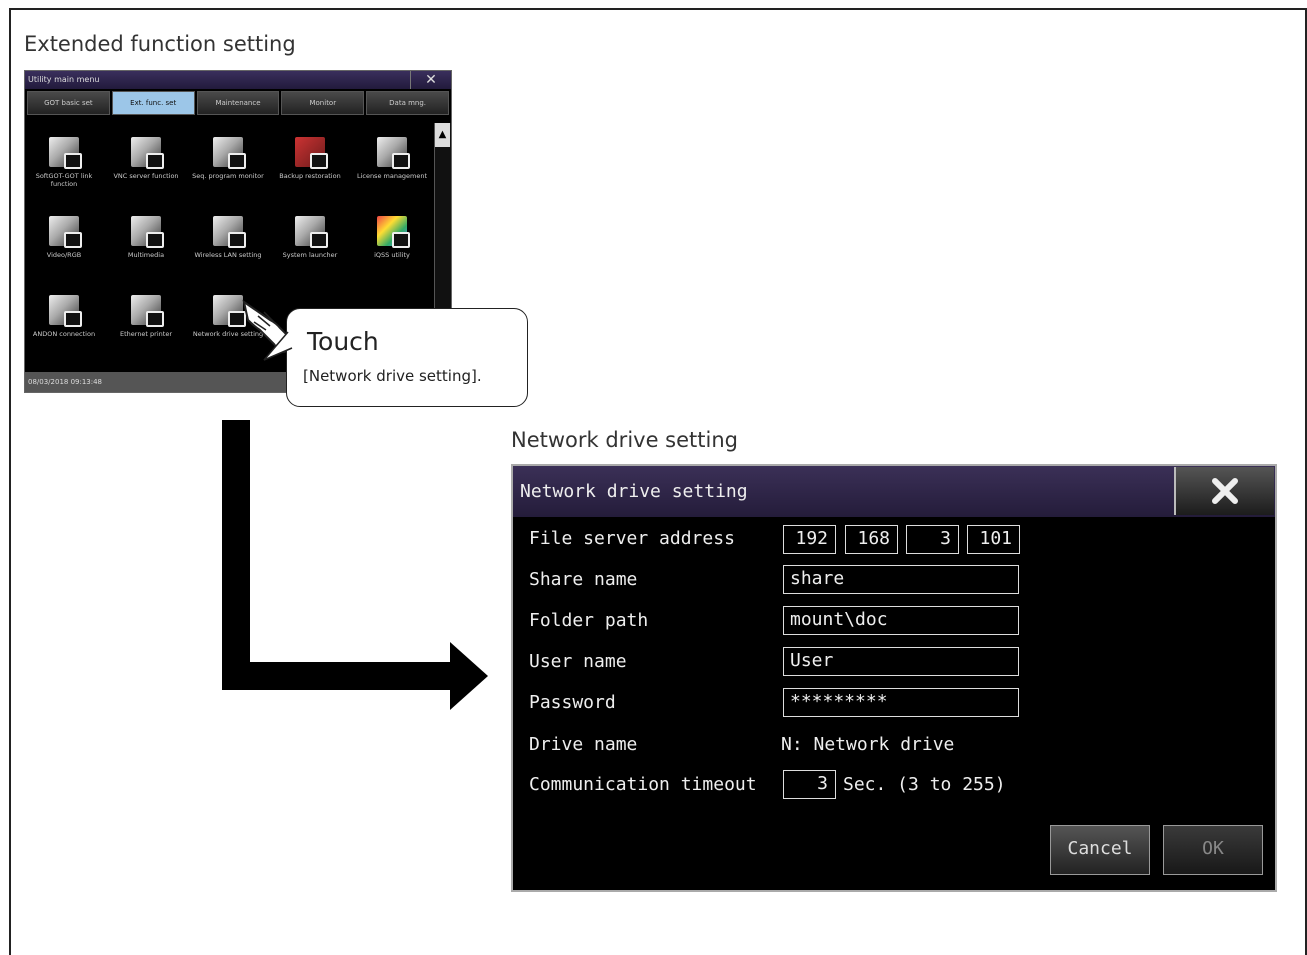 The image size is (1307, 955). Describe the element at coordinates (589, 620) in the screenshot. I see `folder-path-label: Folder path` at that location.